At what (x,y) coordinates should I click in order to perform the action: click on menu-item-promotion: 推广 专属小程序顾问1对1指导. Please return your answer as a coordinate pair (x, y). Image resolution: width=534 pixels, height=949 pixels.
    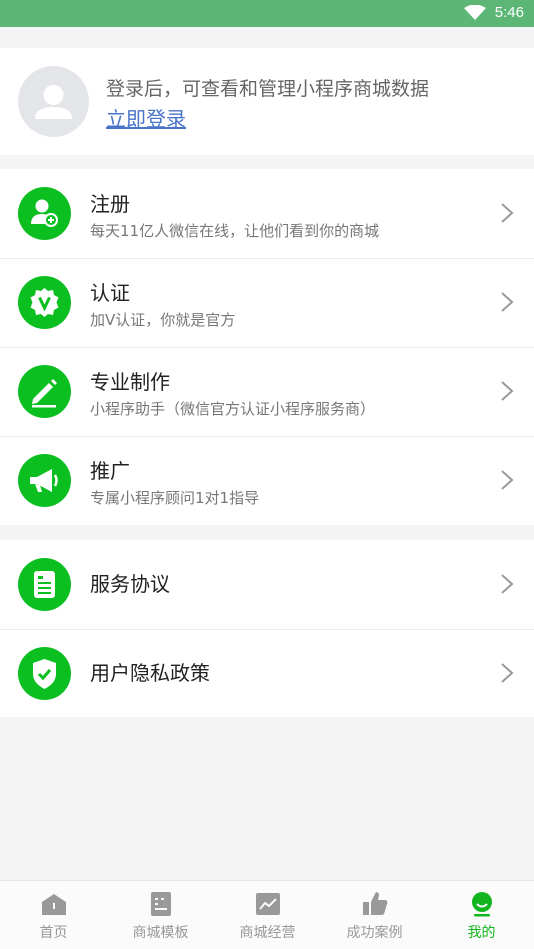
    Looking at the image, I should click on (267, 480).